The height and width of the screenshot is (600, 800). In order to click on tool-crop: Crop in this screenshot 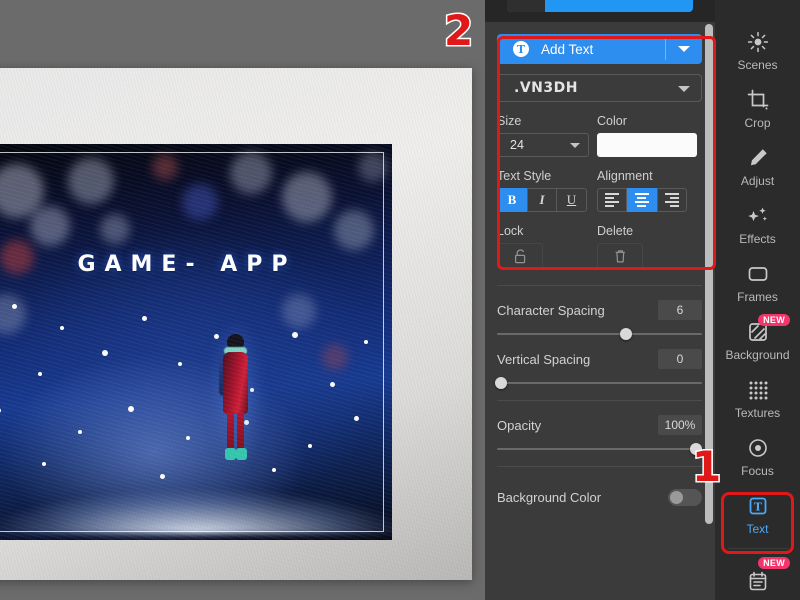, I will do `click(757, 109)`.